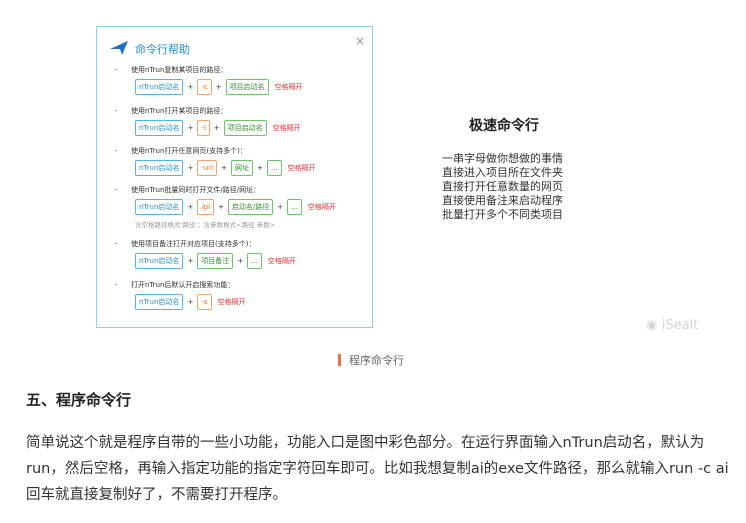 This screenshot has height=523, width=746. Describe the element at coordinates (119, 48) in the screenshot. I see `ntrun-logo-icon` at that location.